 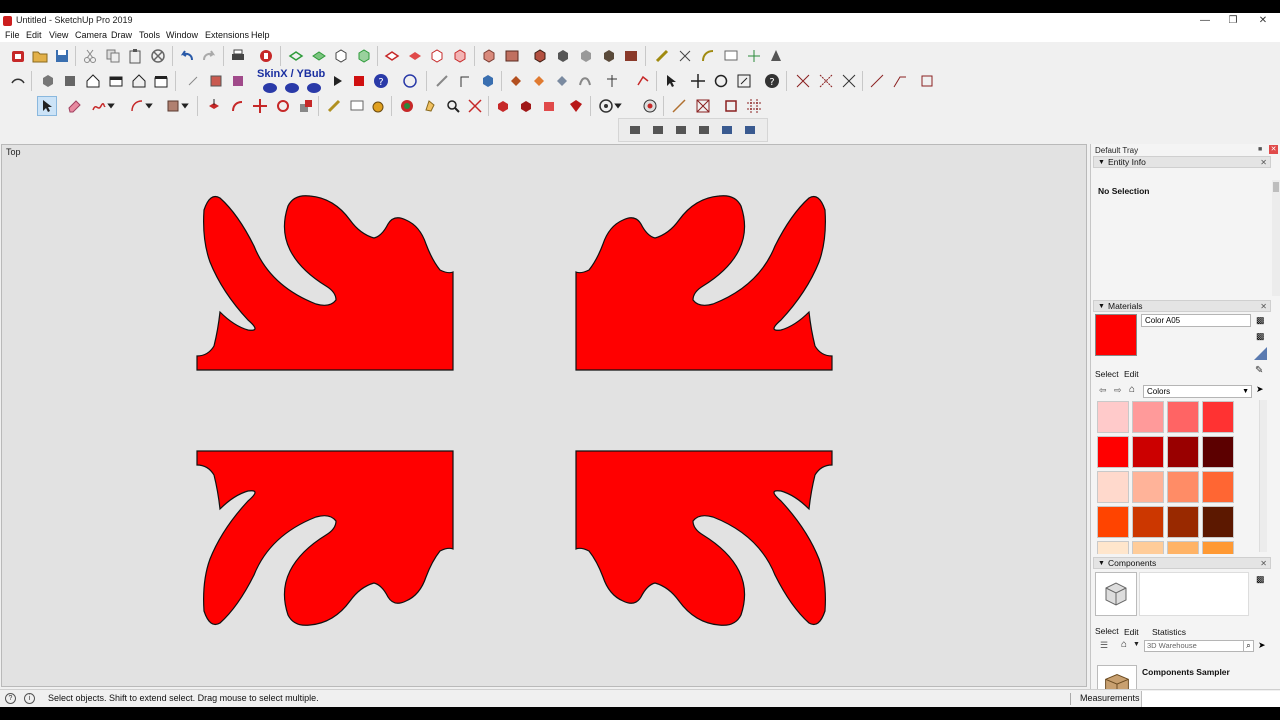 What do you see at coordinates (34, 35) in the screenshot?
I see `menu-edit: Edit` at bounding box center [34, 35].